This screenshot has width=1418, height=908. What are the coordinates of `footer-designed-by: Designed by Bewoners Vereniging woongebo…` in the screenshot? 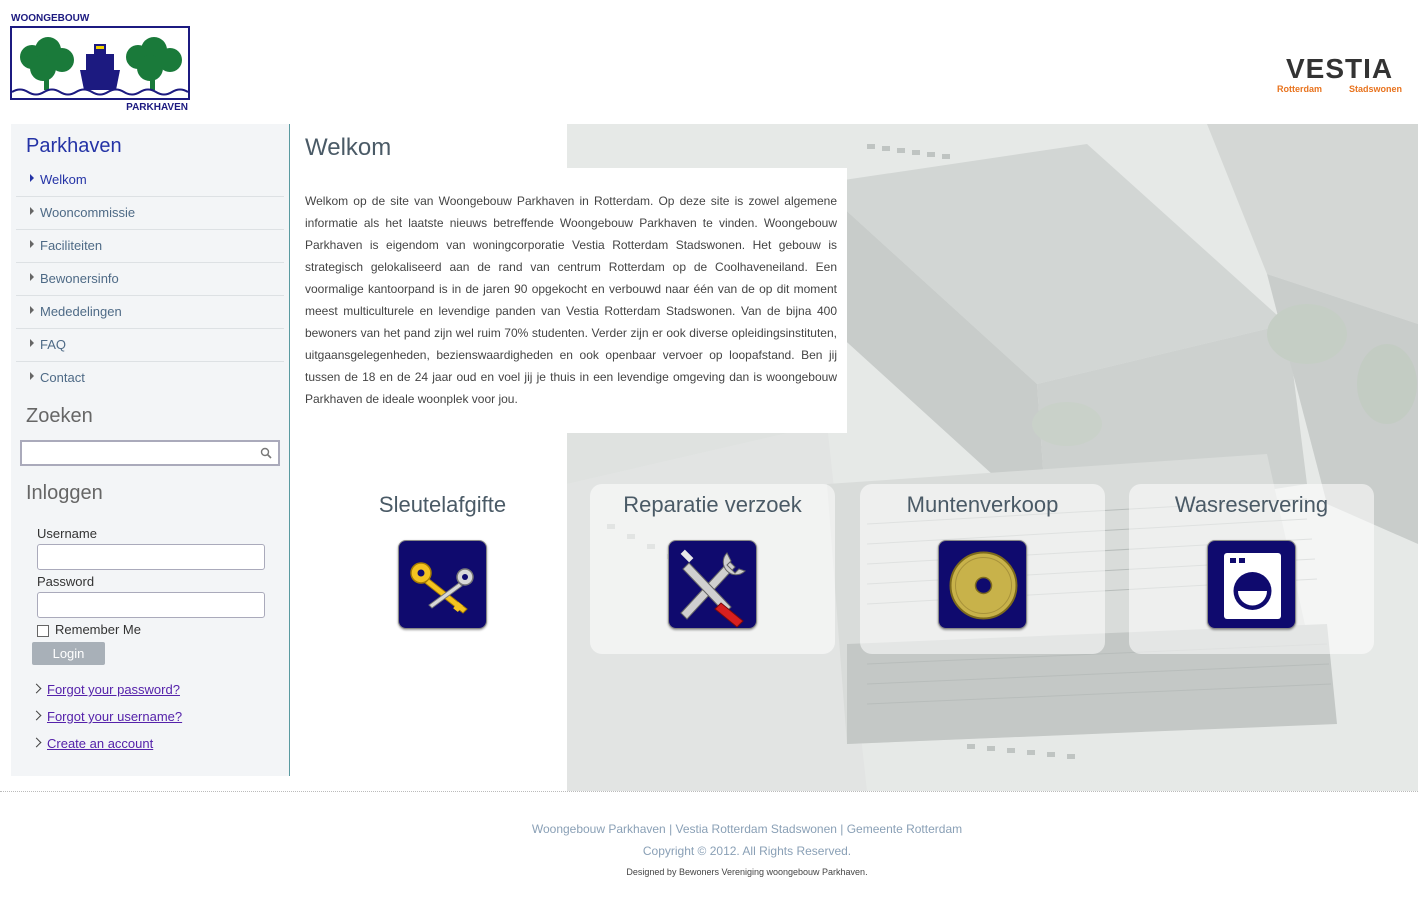 It's located at (747, 872).